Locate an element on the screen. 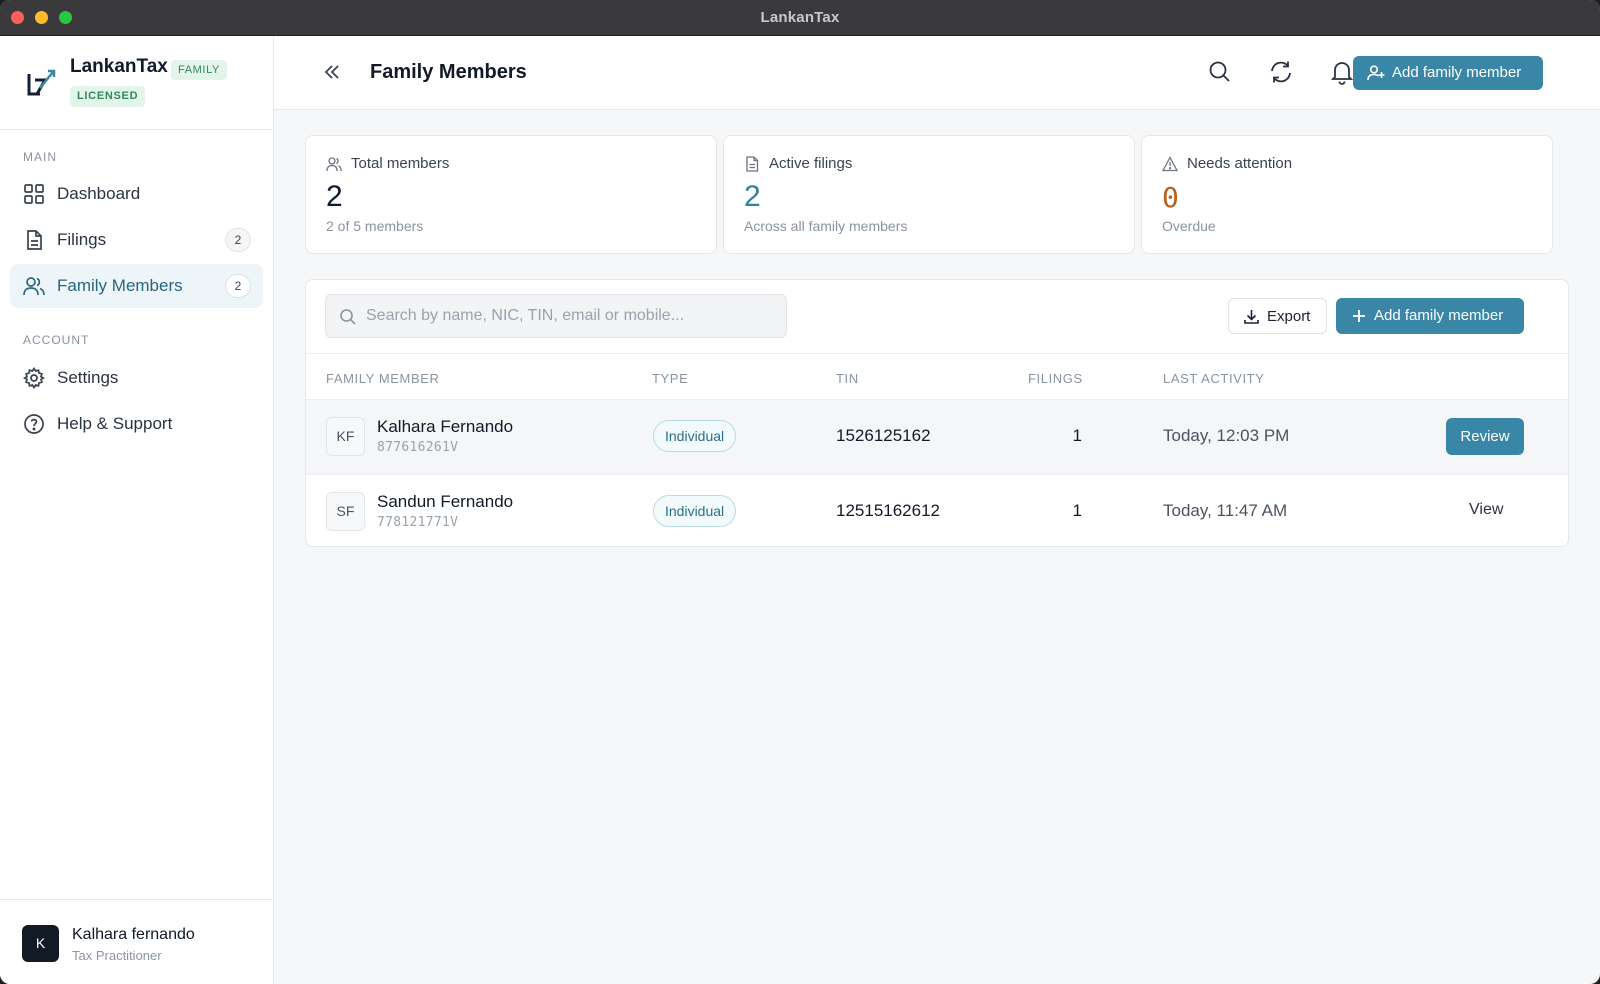 This screenshot has height=984, width=1600. top-bar: Family Members Add family member is located at coordinates (937, 73).